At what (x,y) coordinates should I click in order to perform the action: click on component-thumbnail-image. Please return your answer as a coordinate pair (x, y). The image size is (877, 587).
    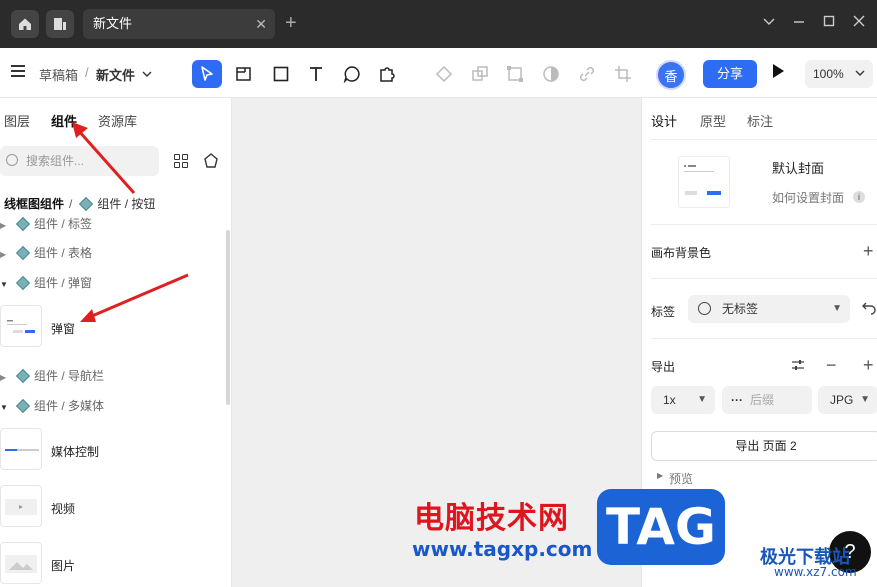
    Looking at the image, I should click on (21, 563).